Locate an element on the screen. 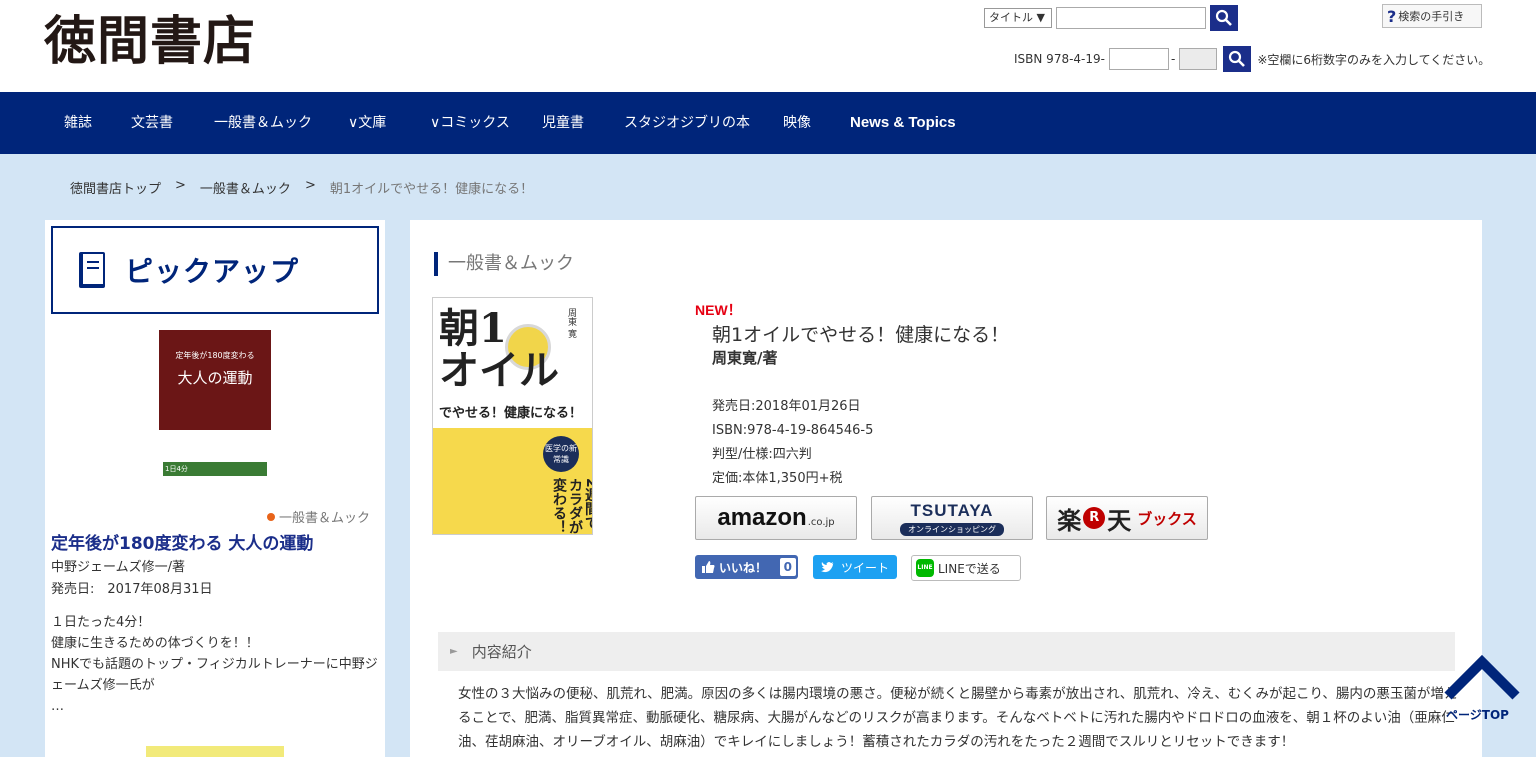  chevron-up-icon is located at coordinates (1482, 677).